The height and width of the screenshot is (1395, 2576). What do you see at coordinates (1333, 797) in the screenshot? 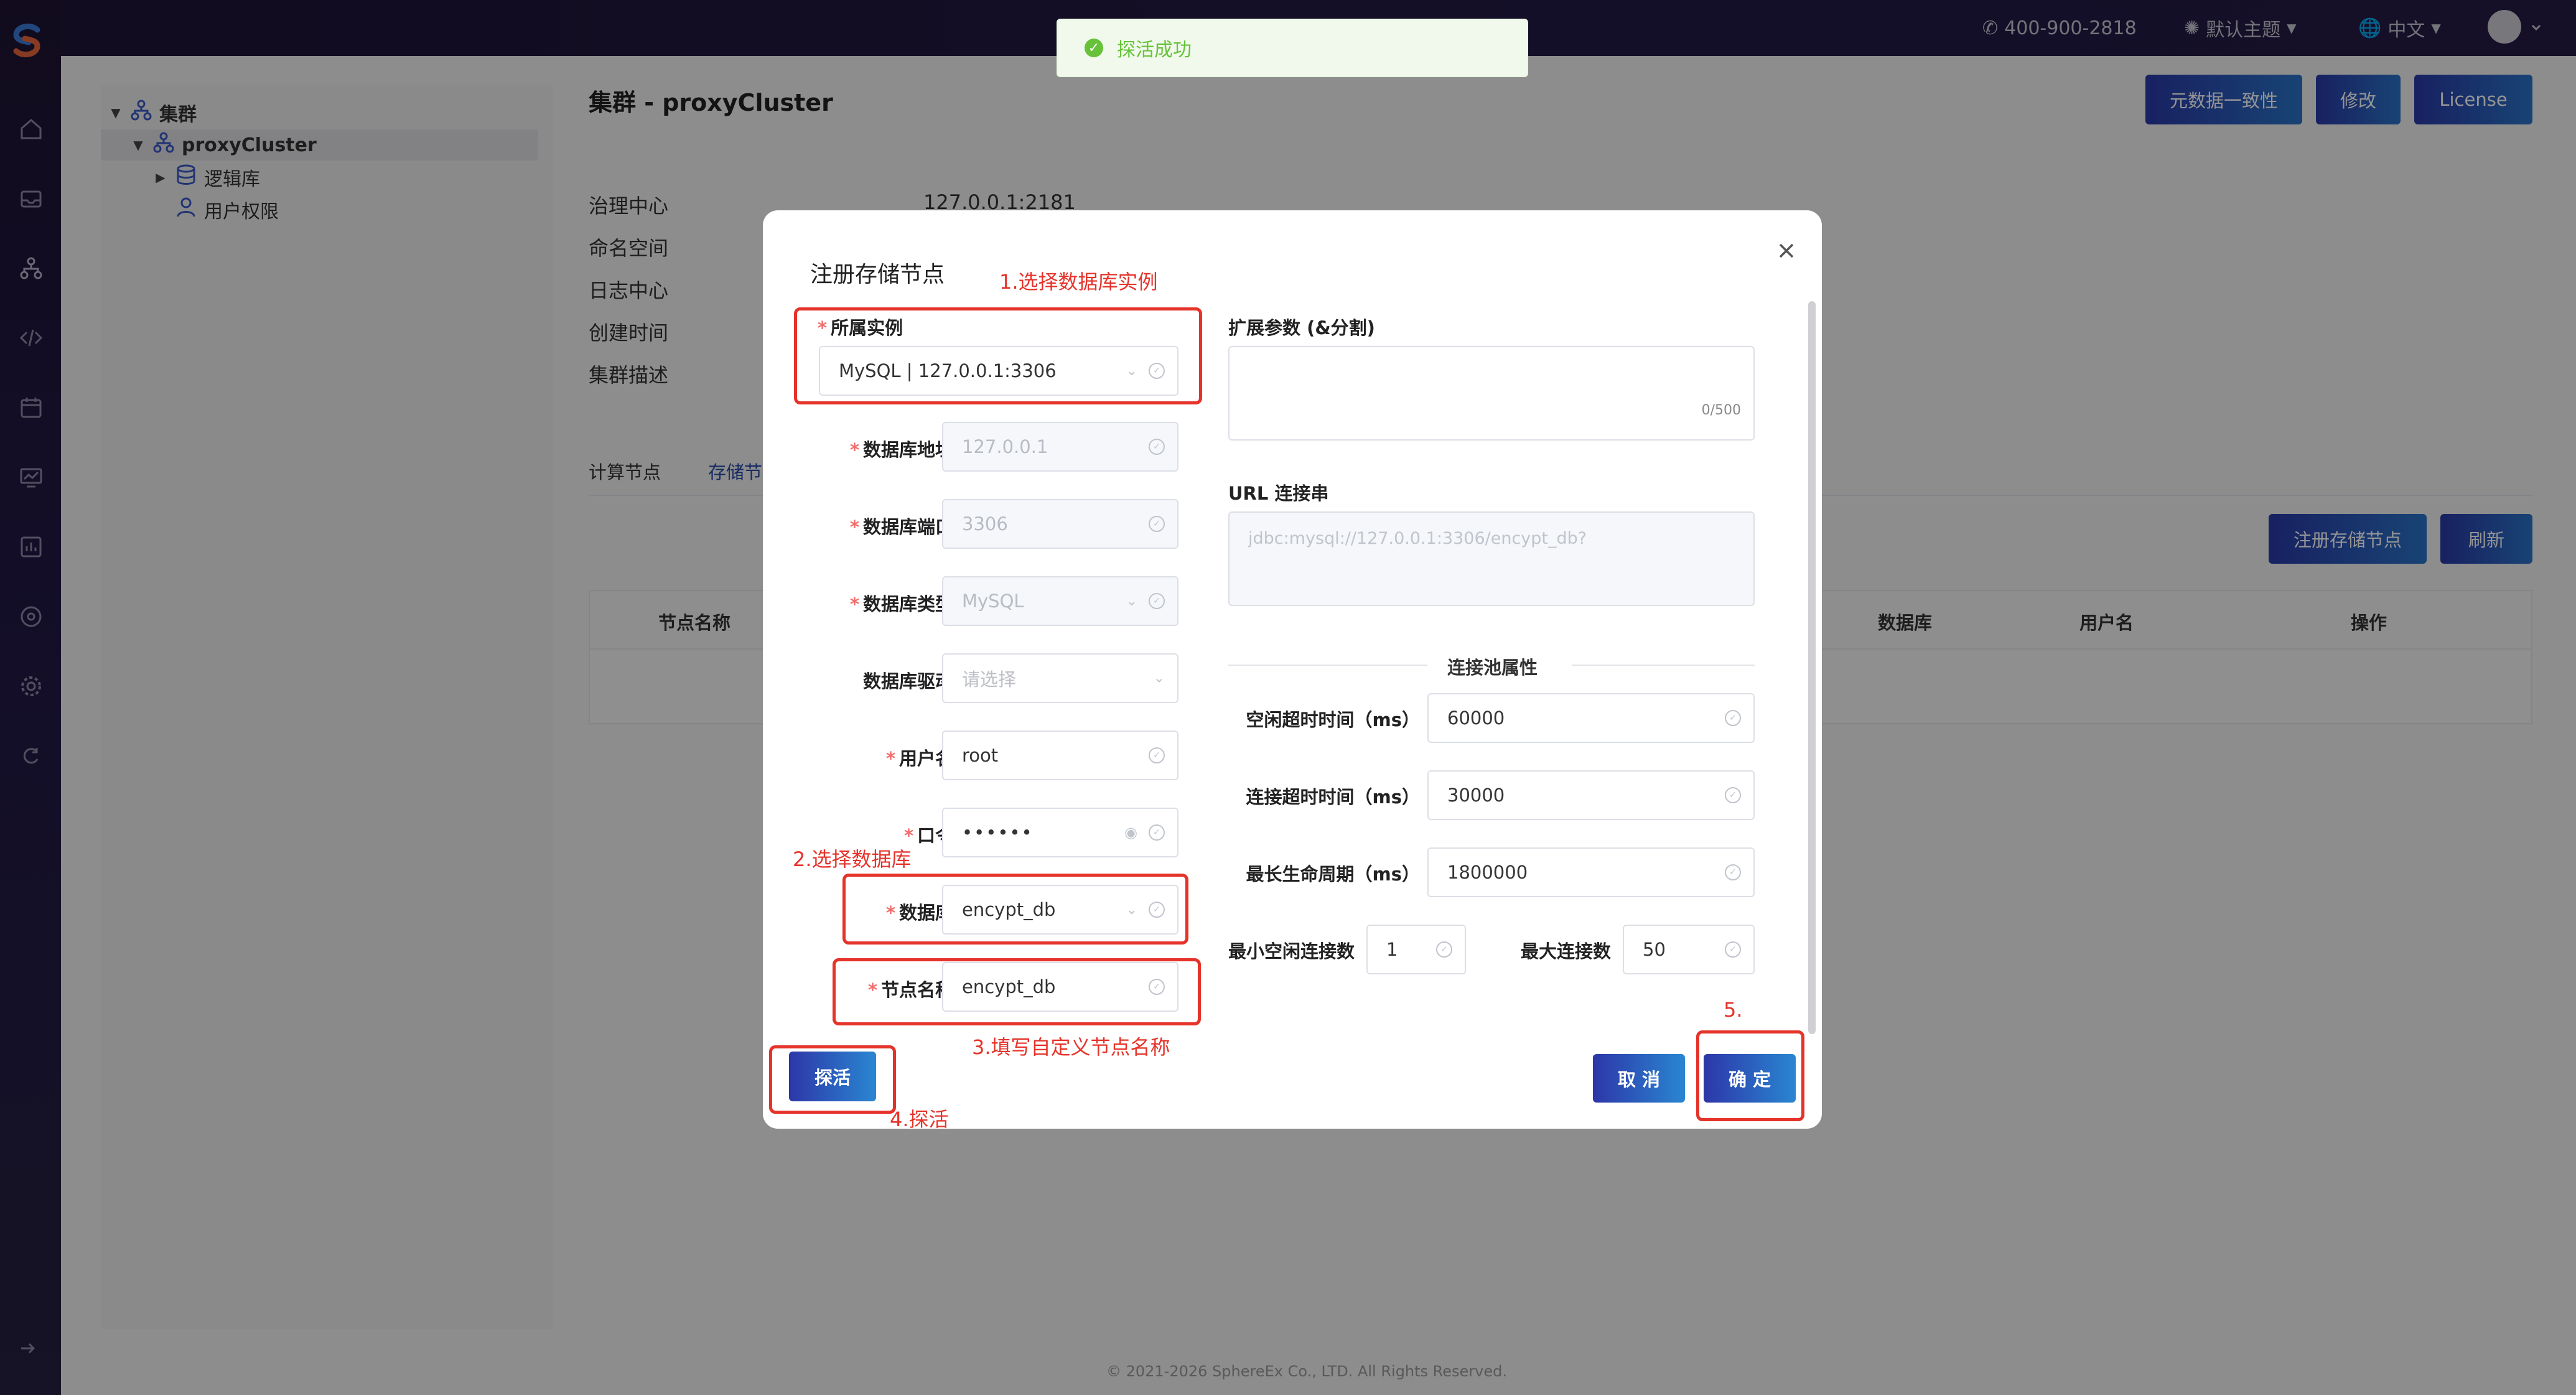
I see `conn-timeout-label: 连接超时时间（ms）` at bounding box center [1333, 797].